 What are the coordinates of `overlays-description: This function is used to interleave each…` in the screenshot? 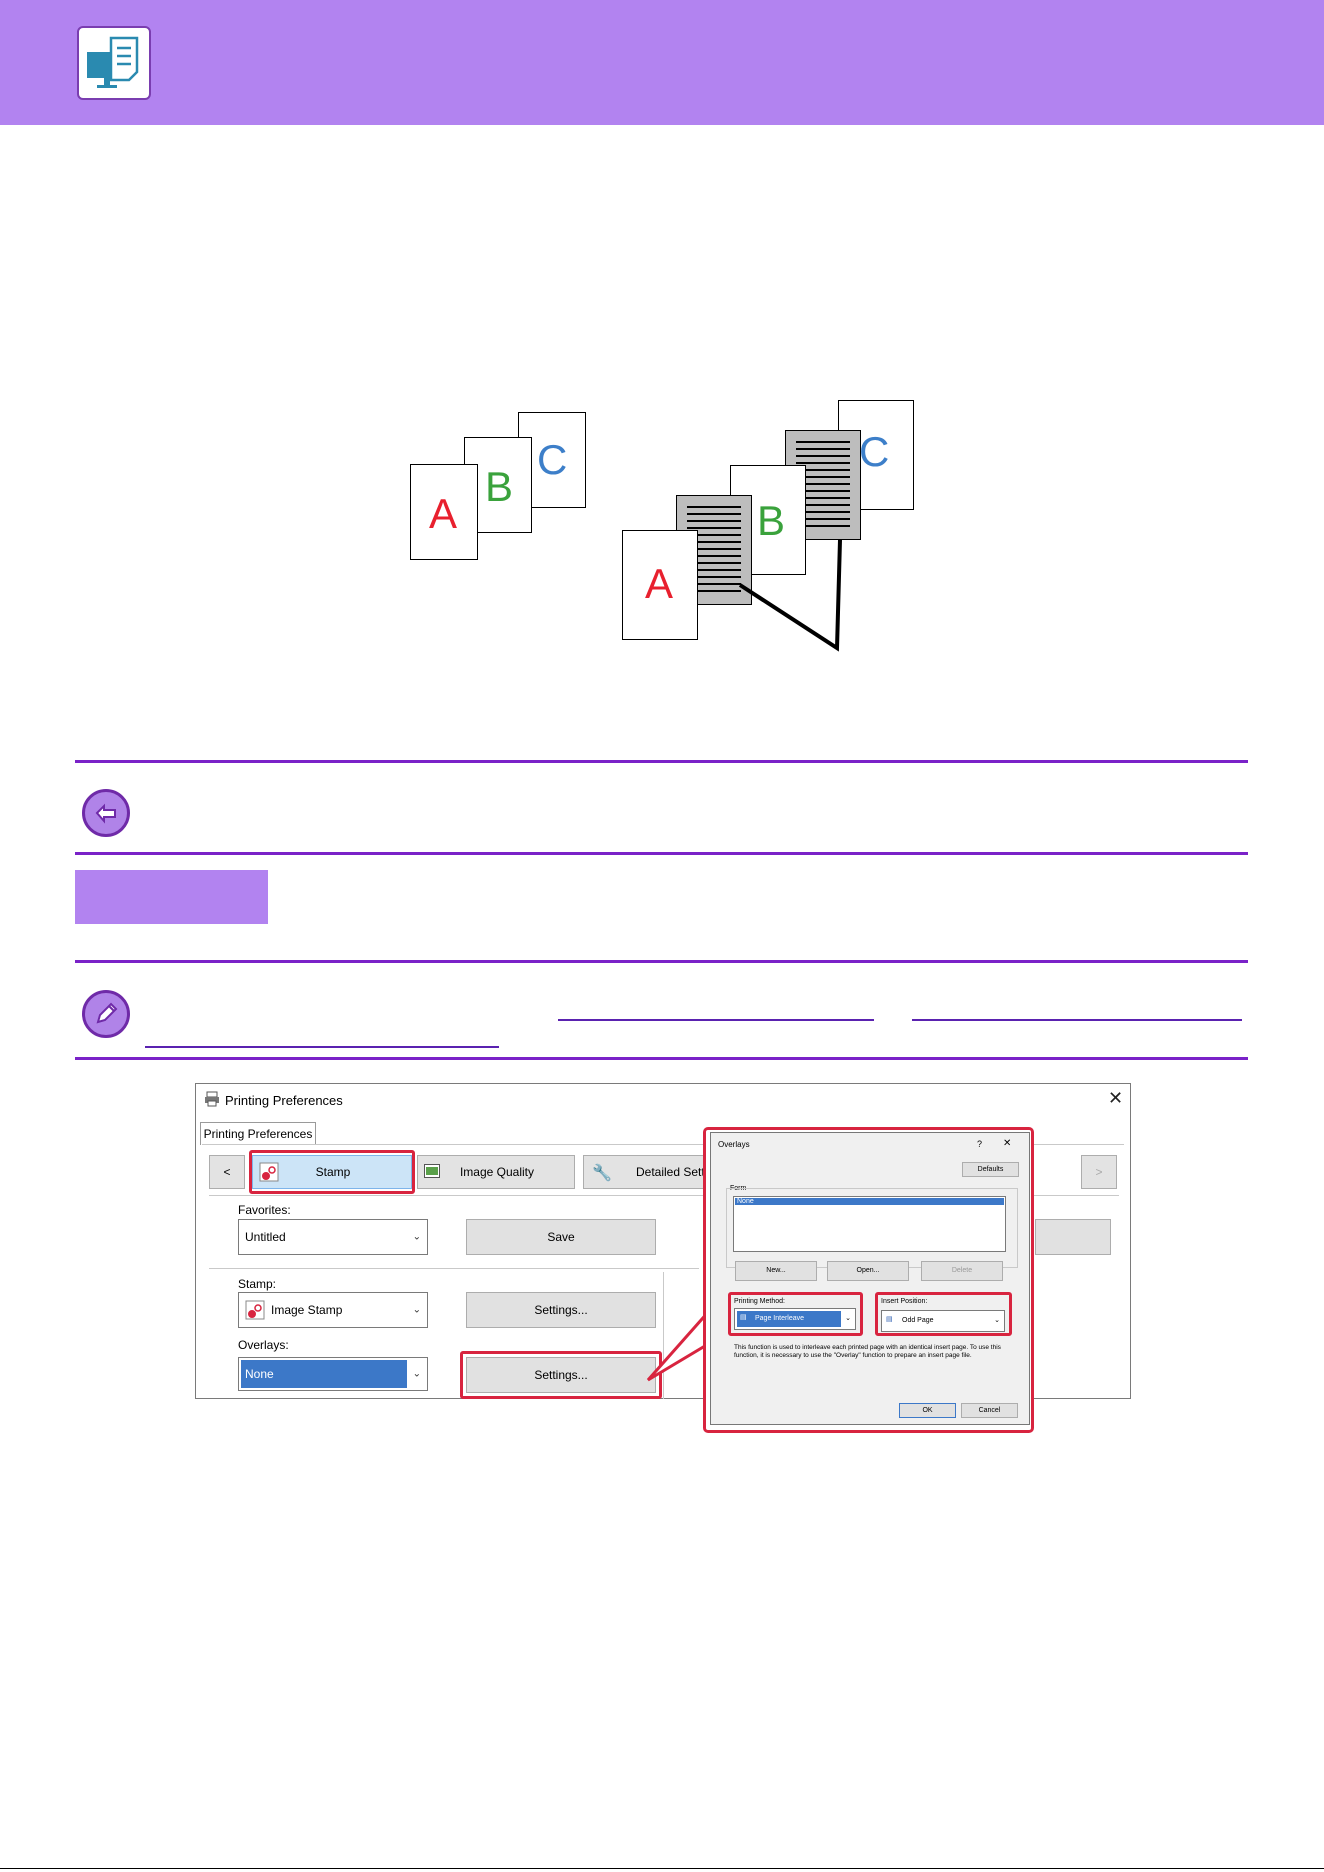 It's located at (867, 1351).